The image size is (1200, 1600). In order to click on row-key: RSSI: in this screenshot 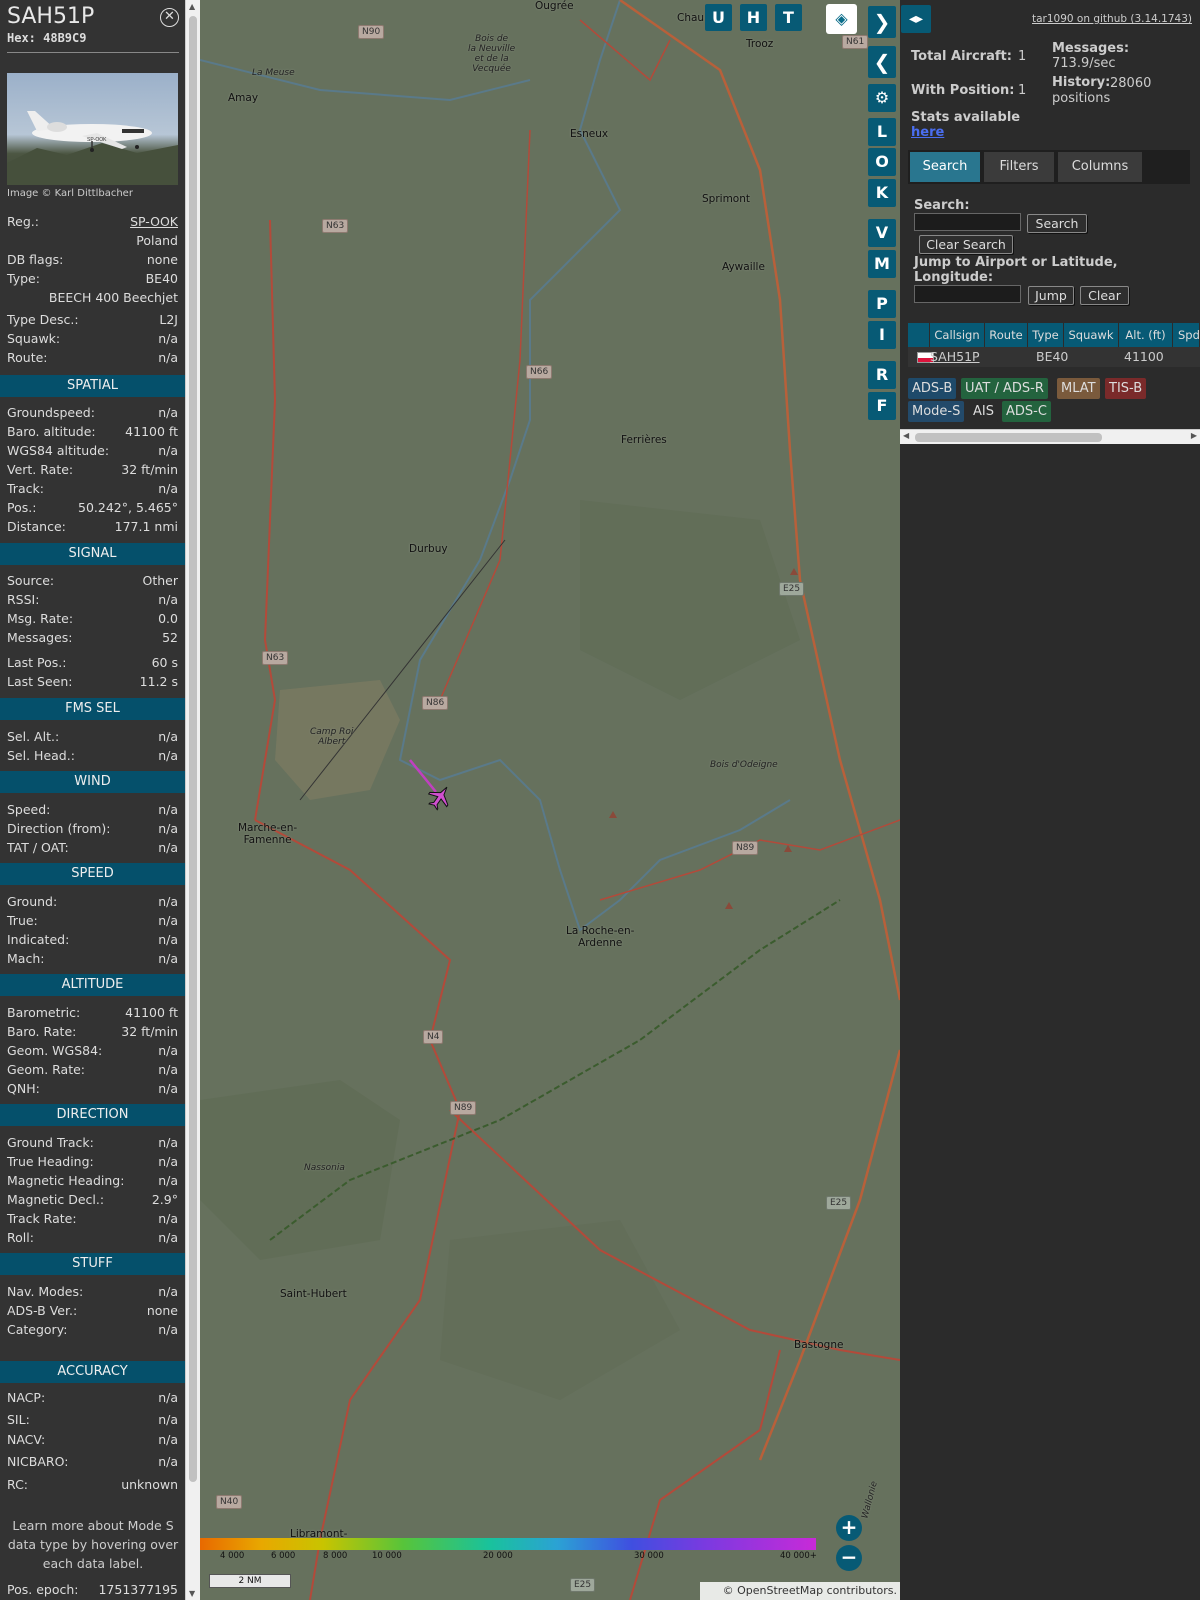, I will do `click(23, 599)`.